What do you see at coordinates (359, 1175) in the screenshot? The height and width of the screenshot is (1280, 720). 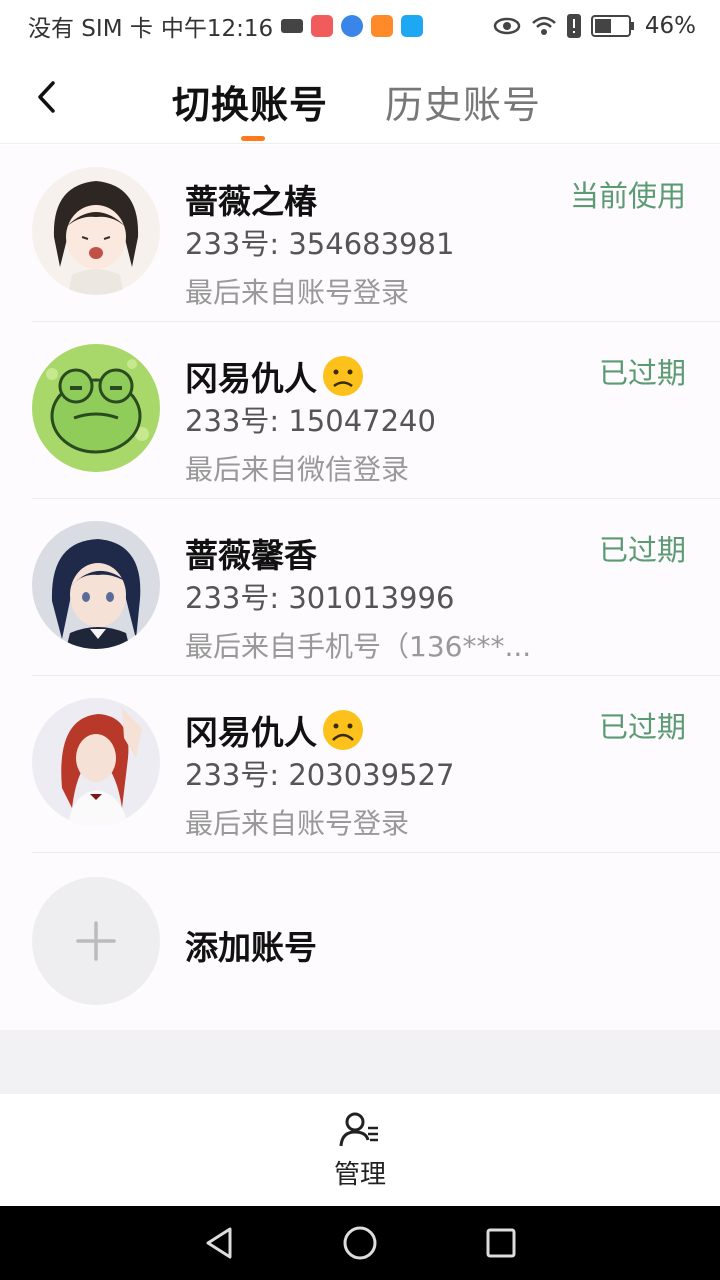 I see `manage-label: 管理` at bounding box center [359, 1175].